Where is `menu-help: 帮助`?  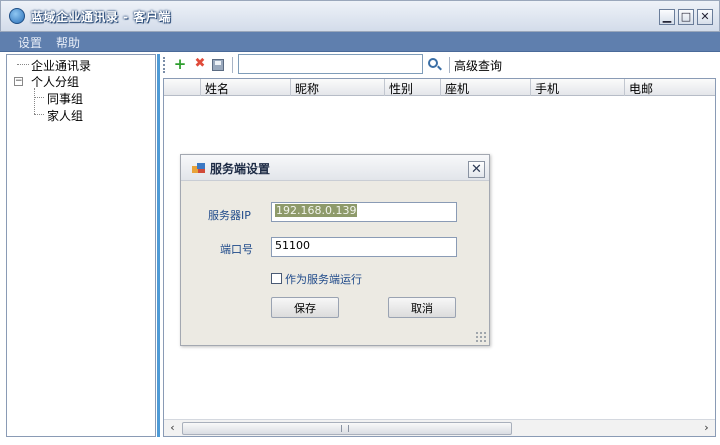 menu-help: 帮助 is located at coordinates (68, 42).